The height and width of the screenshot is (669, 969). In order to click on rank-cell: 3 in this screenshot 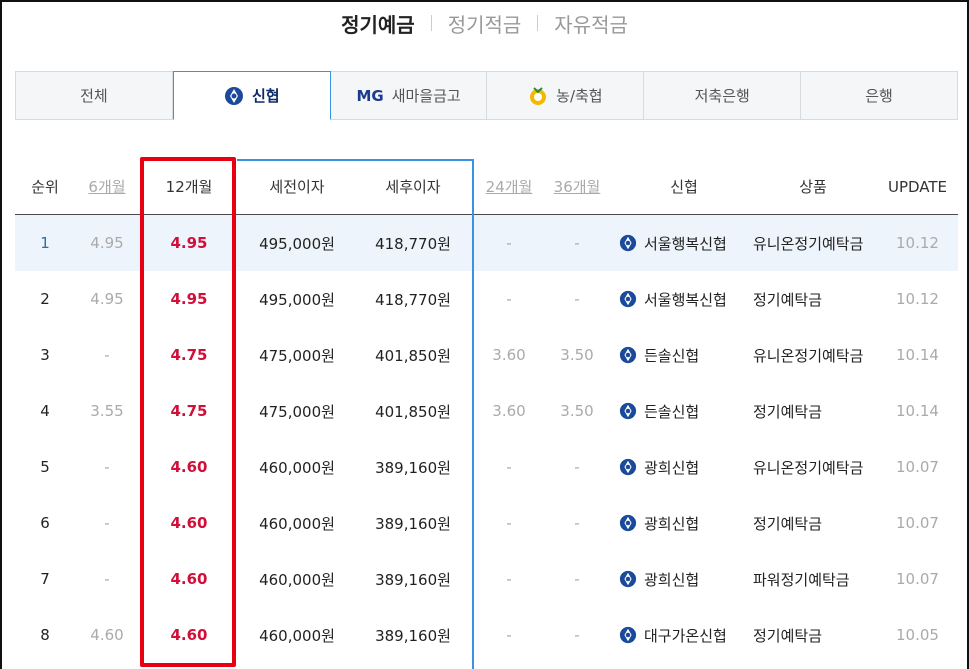, I will do `click(45, 355)`.